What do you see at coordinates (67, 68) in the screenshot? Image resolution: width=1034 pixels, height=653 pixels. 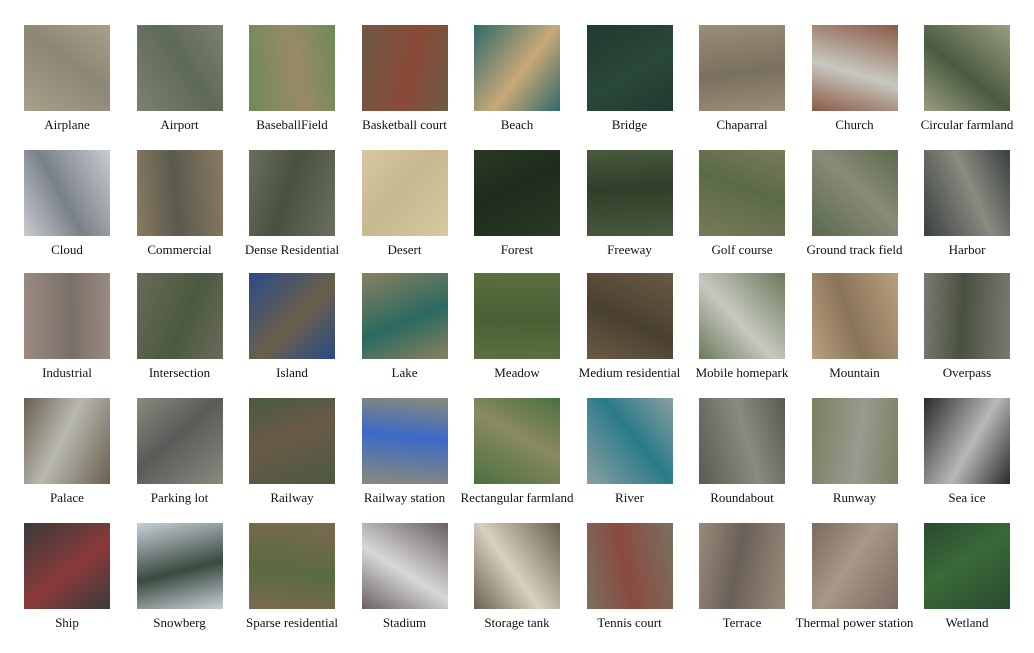 I see `aerial-image-airplane` at bounding box center [67, 68].